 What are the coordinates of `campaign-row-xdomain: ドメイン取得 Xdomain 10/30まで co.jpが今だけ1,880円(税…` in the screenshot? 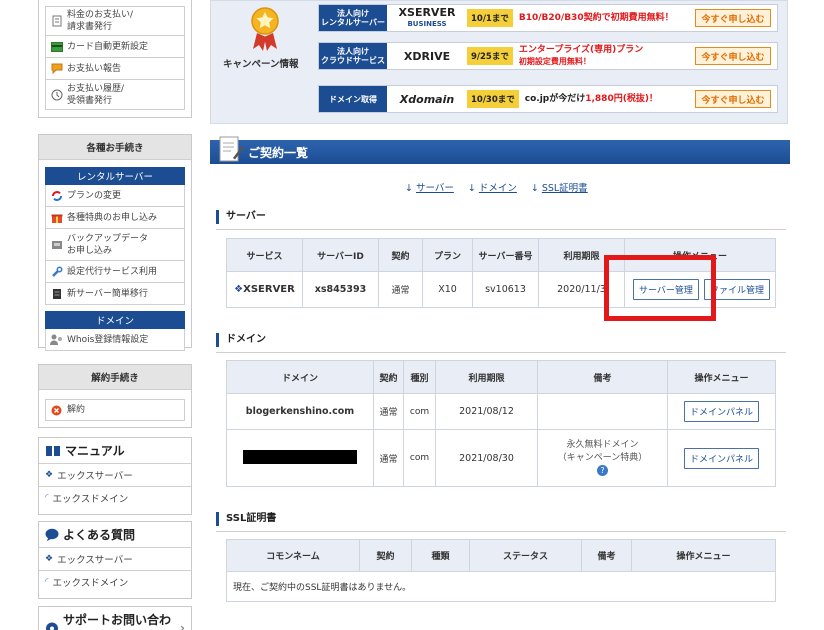 It's located at (548, 99).